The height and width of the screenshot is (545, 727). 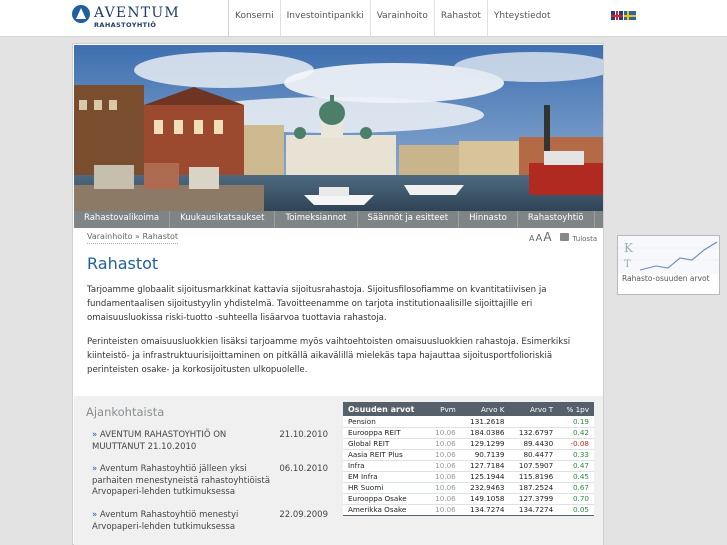 I want to click on fund-row: Aasia REIT Plus 10.06 90.7139 80.4477 0.33, so click(x=468, y=455).